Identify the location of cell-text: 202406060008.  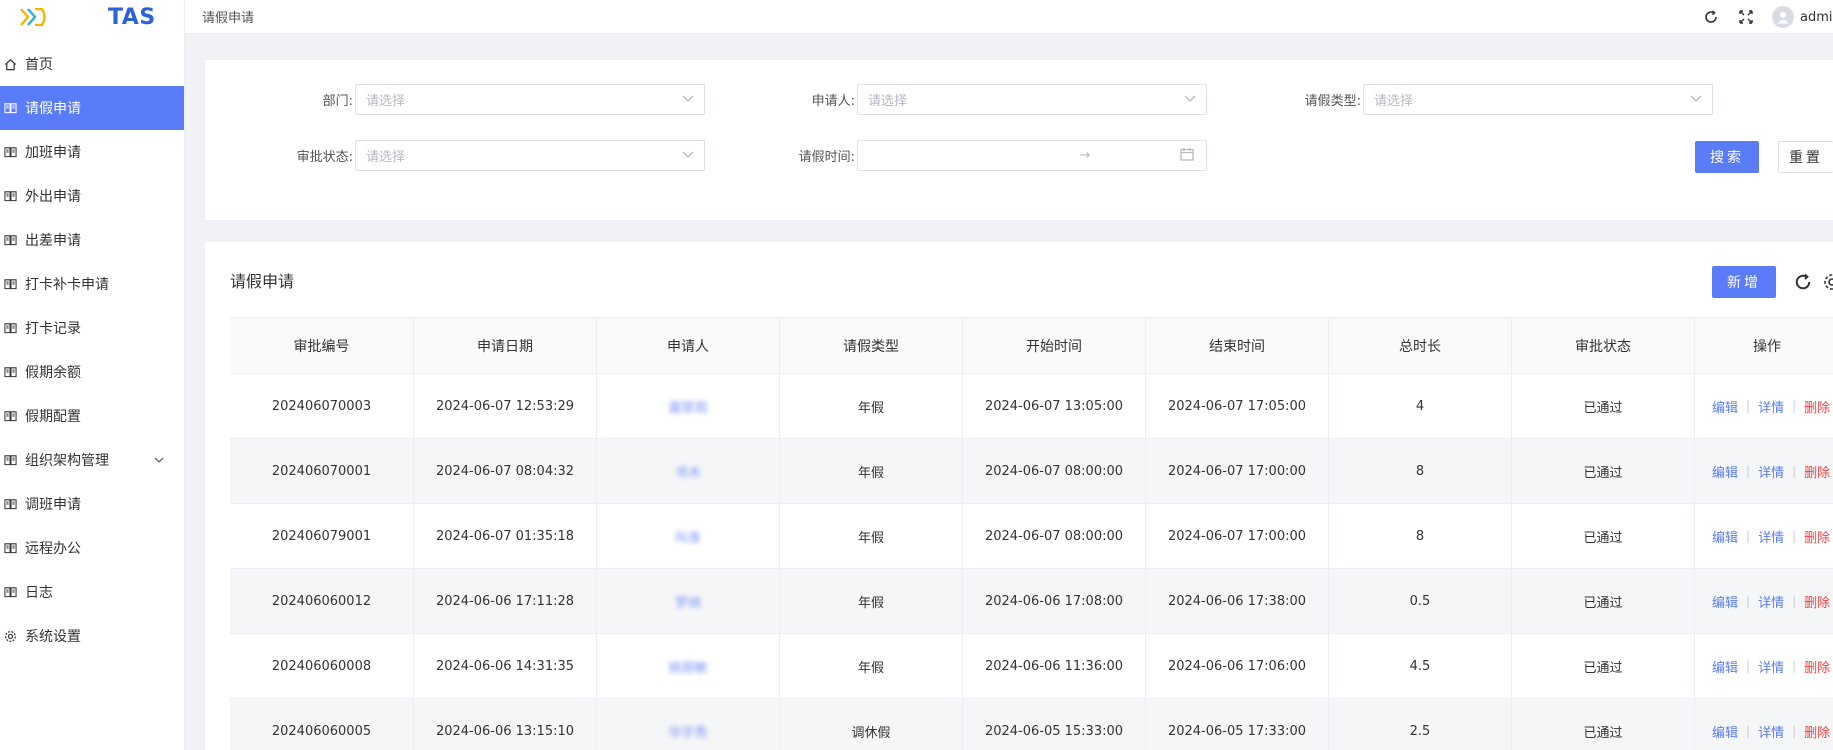
(321, 666).